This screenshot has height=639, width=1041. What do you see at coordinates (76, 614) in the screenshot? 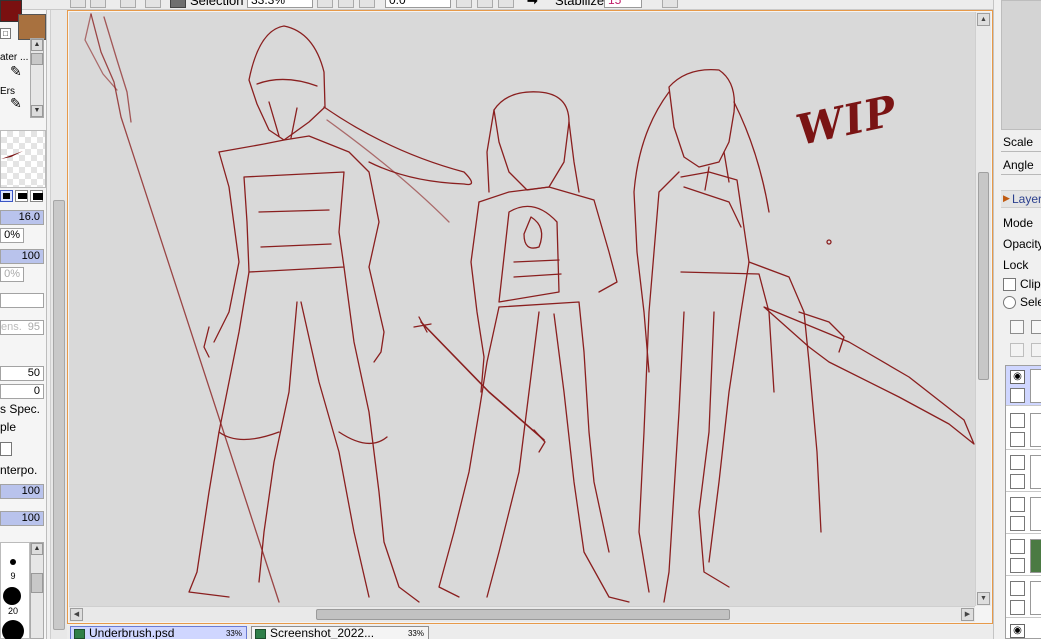
I see `scroll-left-icon: ◀` at bounding box center [76, 614].